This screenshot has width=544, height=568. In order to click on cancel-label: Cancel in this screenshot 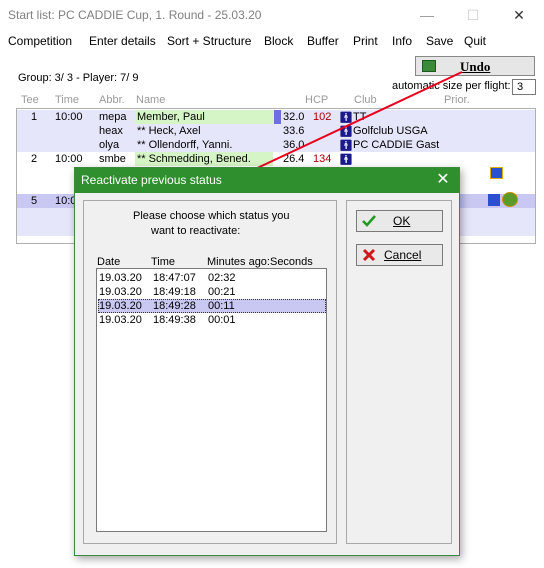, I will do `click(403, 255)`.